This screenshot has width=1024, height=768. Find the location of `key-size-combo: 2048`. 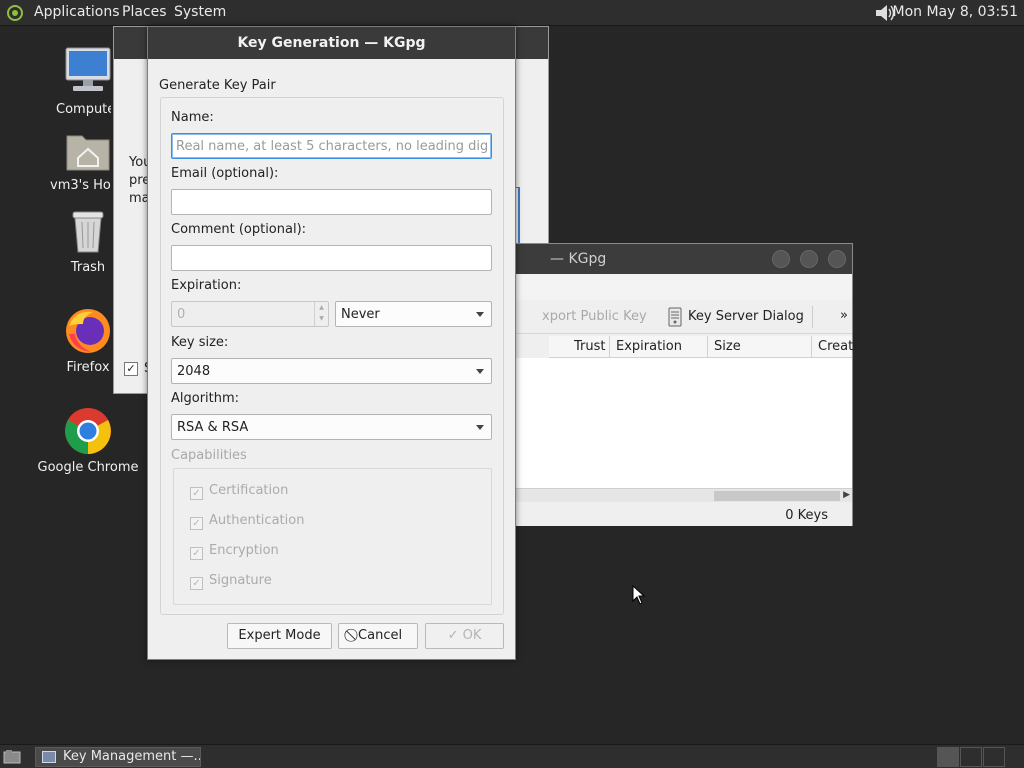

key-size-combo: 2048 is located at coordinates (331, 371).